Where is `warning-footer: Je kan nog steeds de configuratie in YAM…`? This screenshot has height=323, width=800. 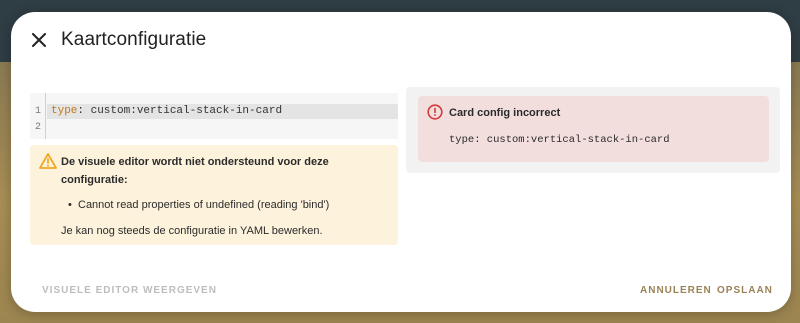
warning-footer: Je kan nog steeds de configuratie in YAM… is located at coordinates (192, 231).